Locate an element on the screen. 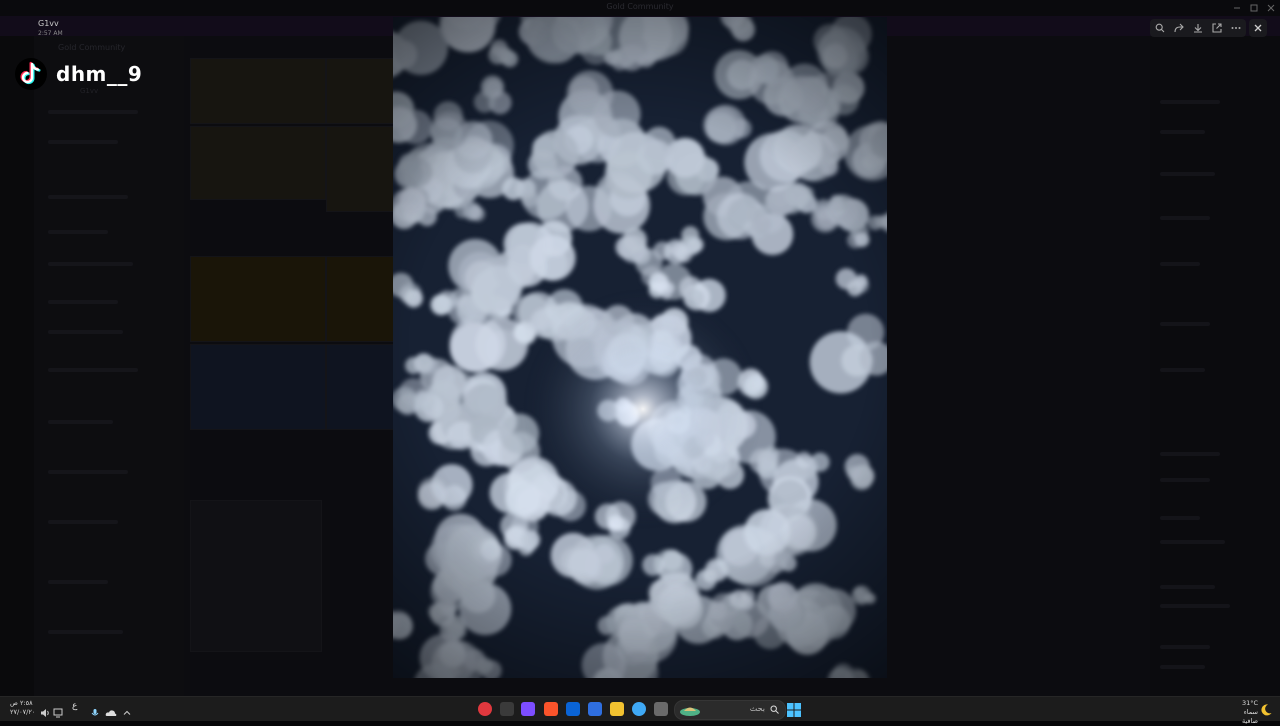 This screenshot has width=1280, height=726. brave-browser-icon is located at coordinates (551, 709).